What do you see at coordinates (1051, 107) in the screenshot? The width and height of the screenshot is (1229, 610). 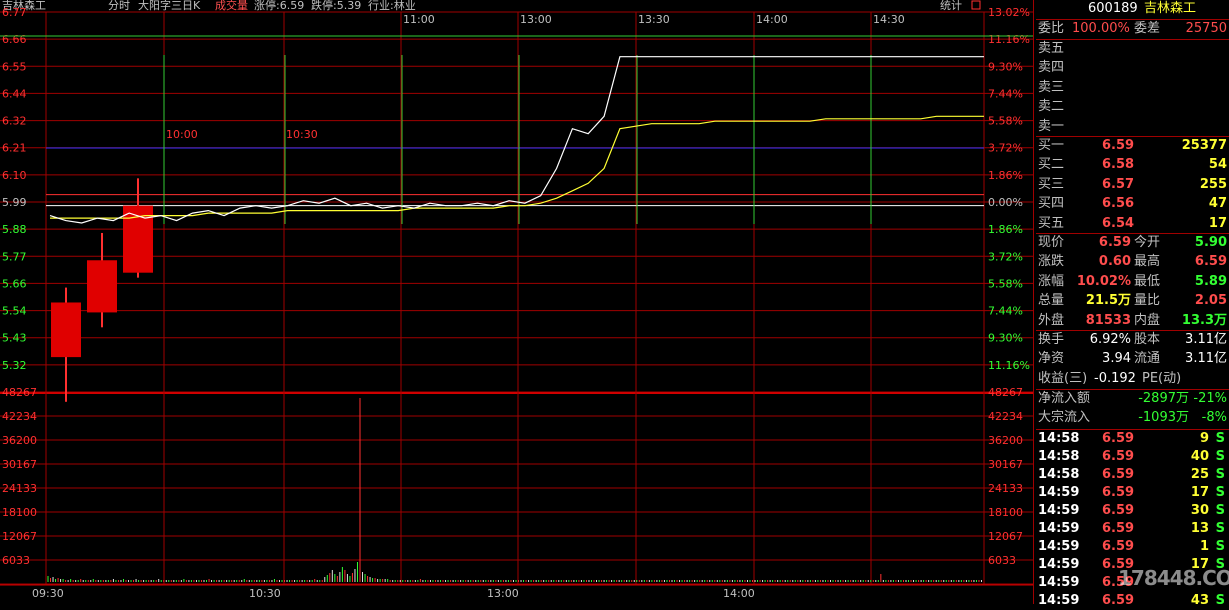 I see `sell-level-label: 卖二` at bounding box center [1051, 107].